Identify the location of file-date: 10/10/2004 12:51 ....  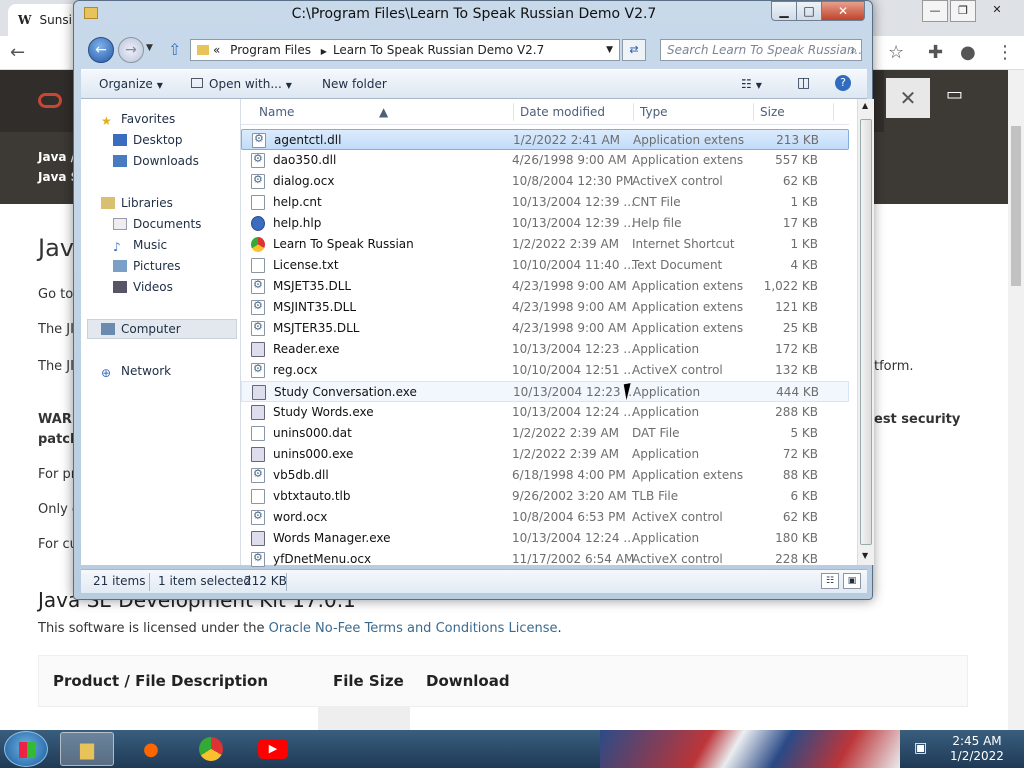
(573, 370).